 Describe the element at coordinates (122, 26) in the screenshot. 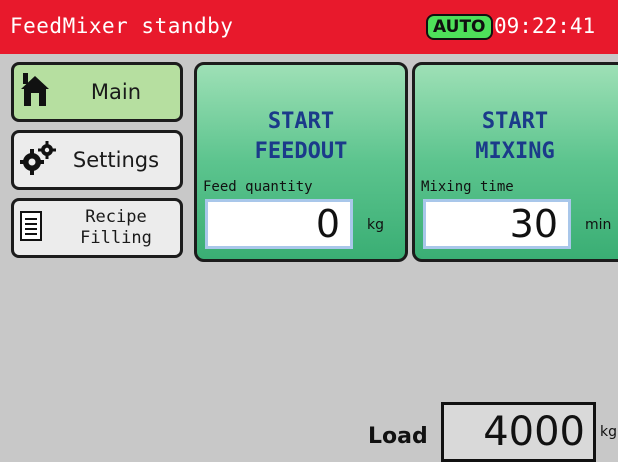

I see `app-title: FeedMixer standby` at that location.